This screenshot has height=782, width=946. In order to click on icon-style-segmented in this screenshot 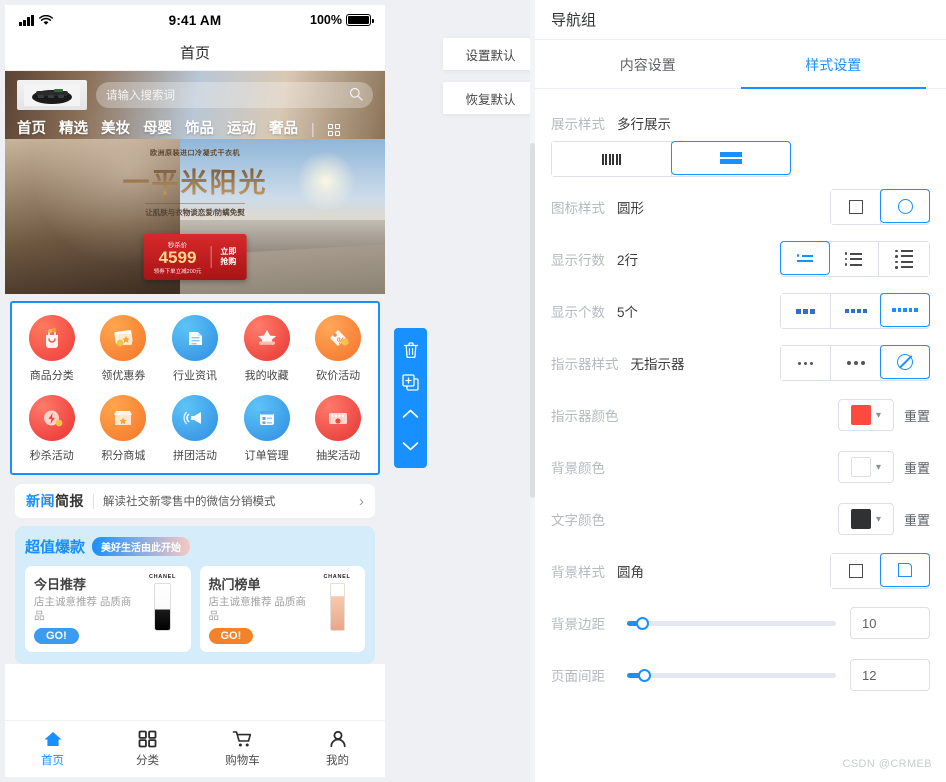, I will do `click(880, 207)`.